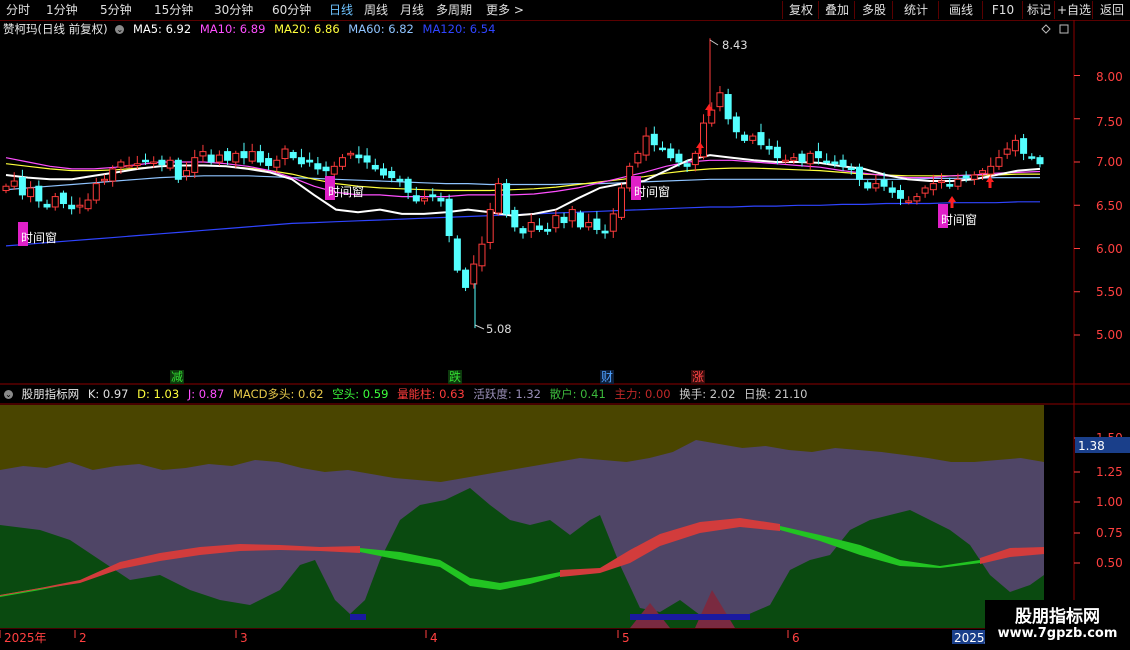 Image resolution: width=1130 pixels, height=650 pixels. What do you see at coordinates (1109, 162) in the screenshot?
I see `price-tick: 7.00` at bounding box center [1109, 162].